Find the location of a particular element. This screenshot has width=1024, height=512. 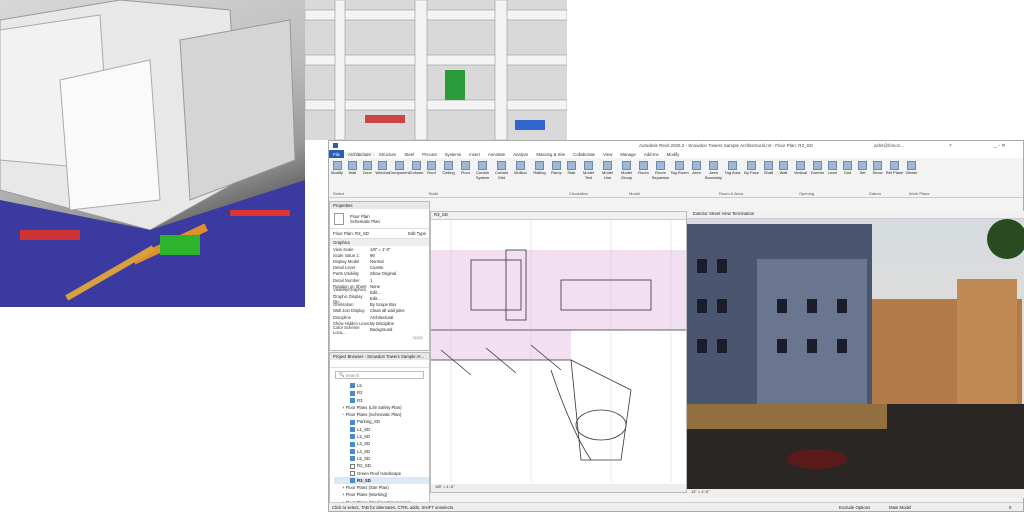

tool-column: Column is located at coordinates (416, 179).